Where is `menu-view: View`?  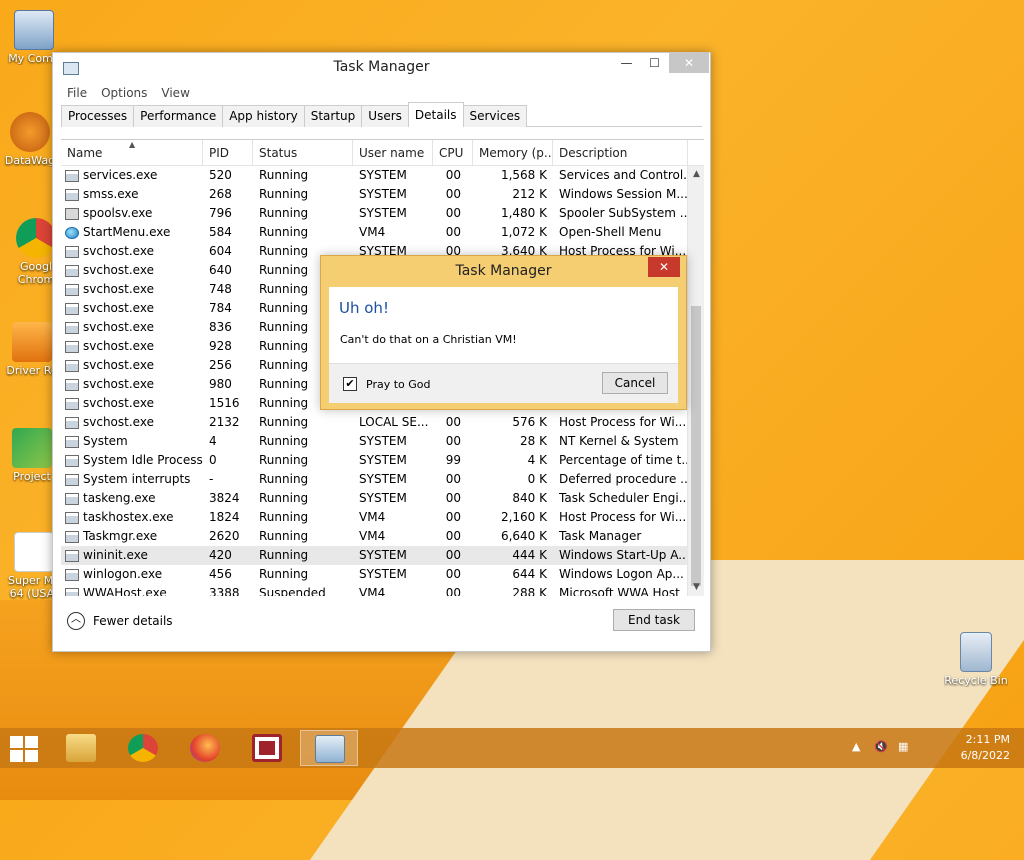
menu-view: View is located at coordinates (175, 93).